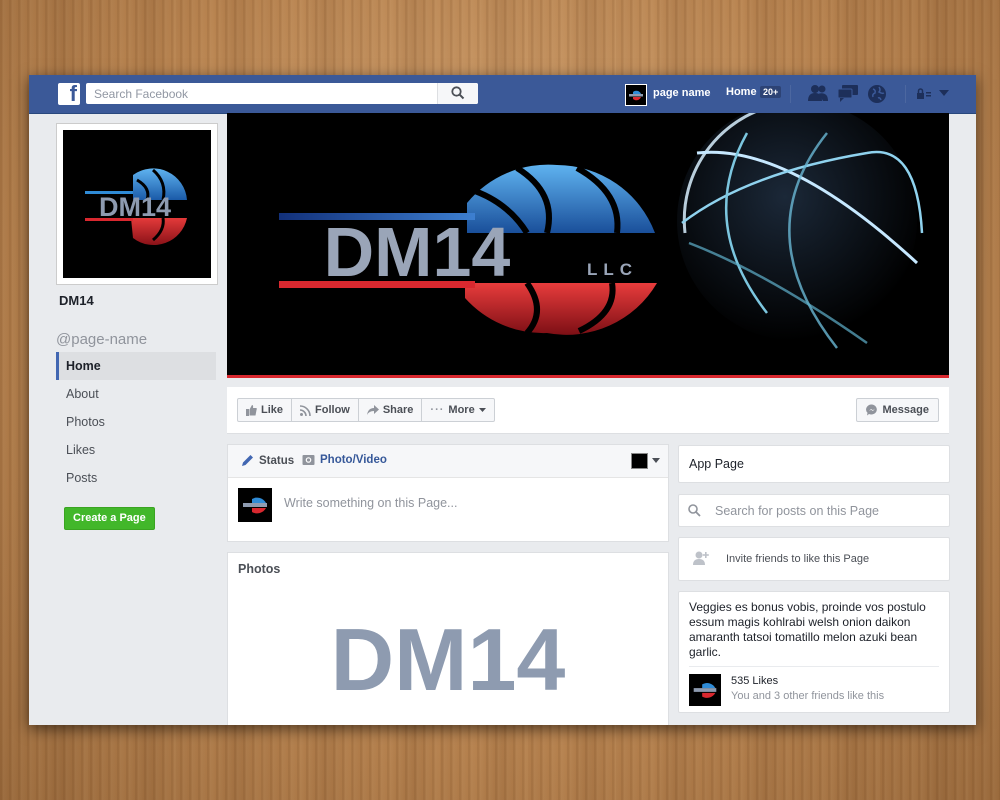 This screenshot has width=1000, height=800. I want to click on create-page-button: Create a Page, so click(109, 518).